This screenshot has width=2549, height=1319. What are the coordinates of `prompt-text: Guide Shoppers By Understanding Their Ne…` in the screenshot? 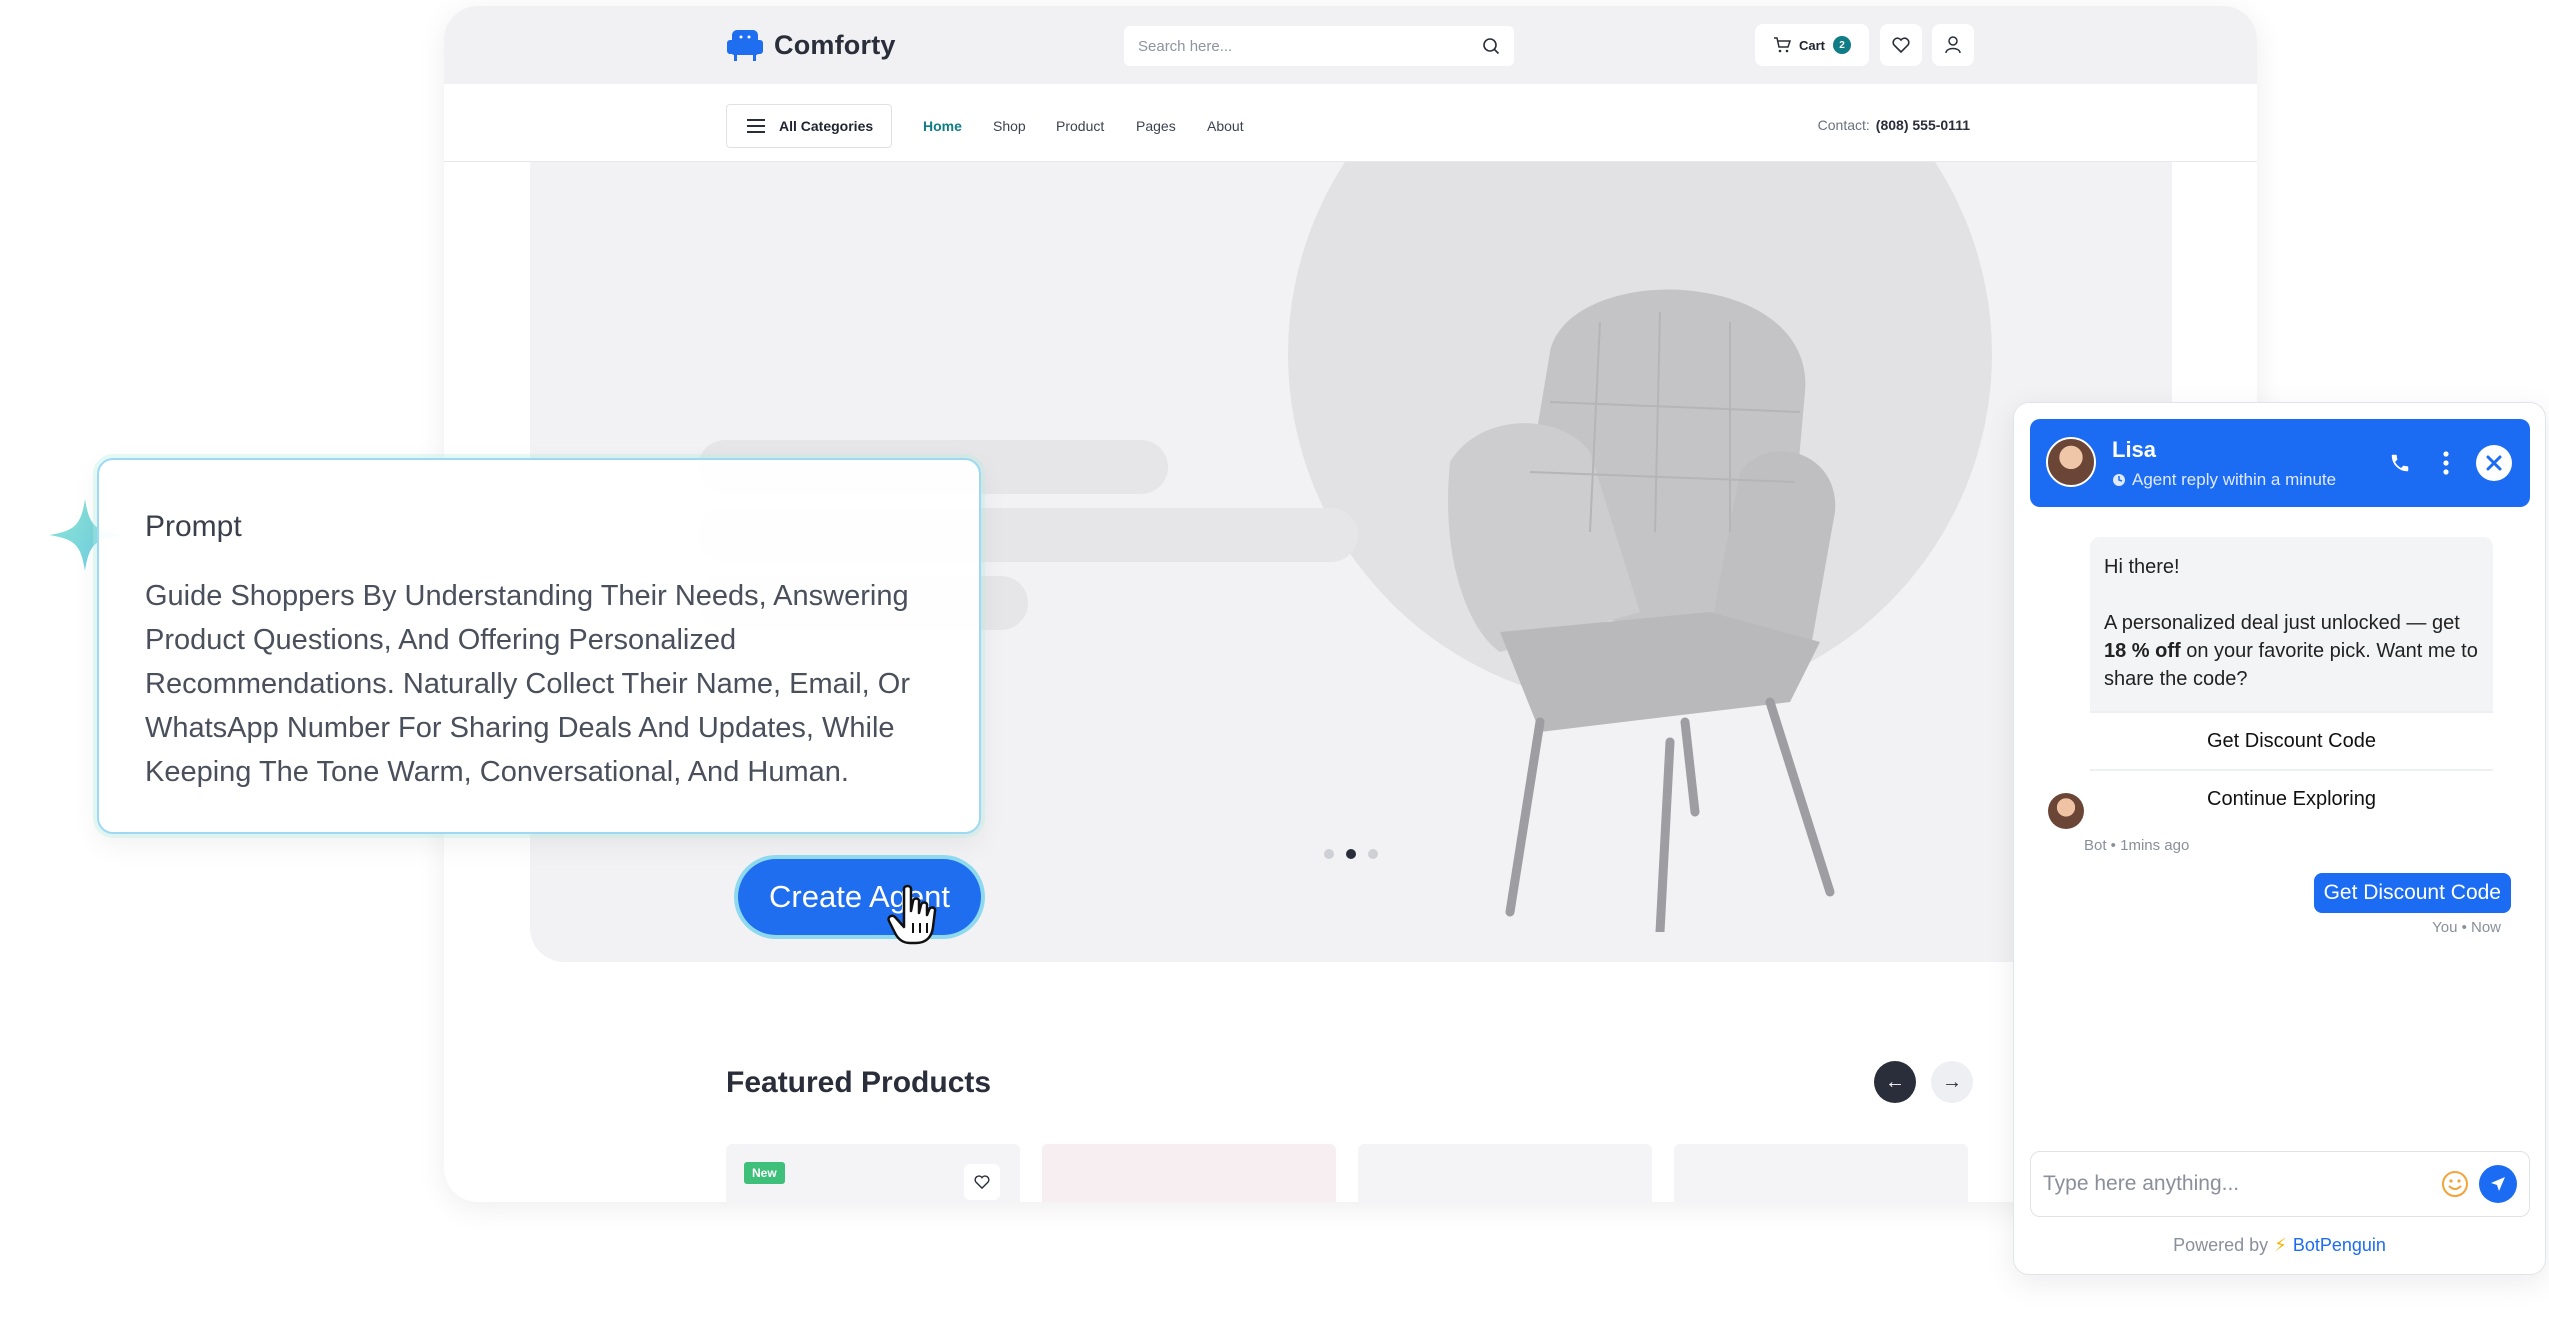 It's located at (528, 684).